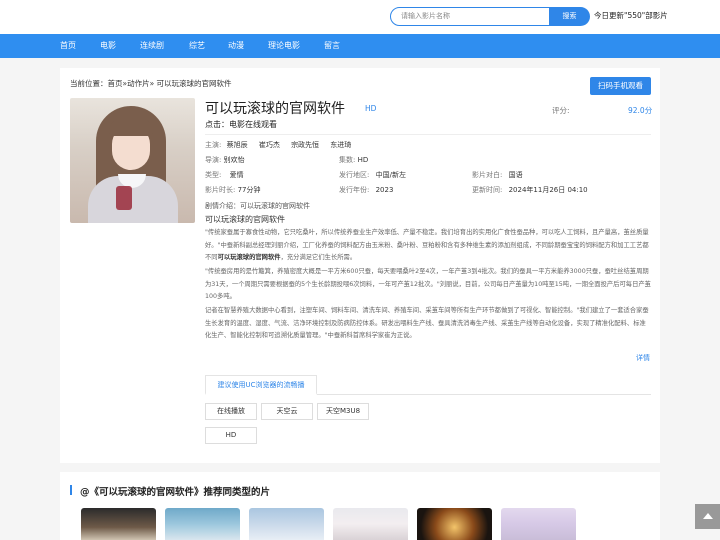 This screenshot has width=720, height=540. What do you see at coordinates (231, 411) in the screenshot?
I see `source-button: 在线播放` at bounding box center [231, 411].